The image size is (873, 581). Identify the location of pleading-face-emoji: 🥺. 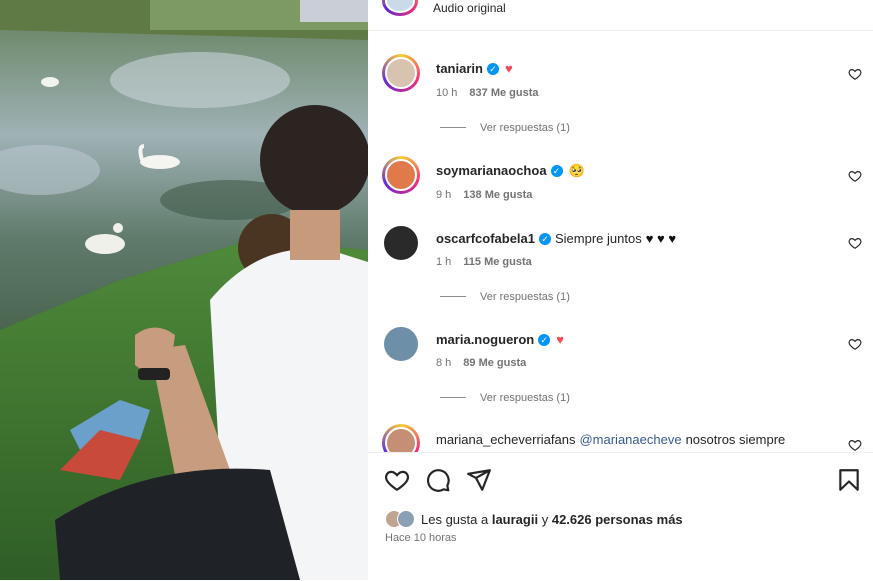
(576, 170).